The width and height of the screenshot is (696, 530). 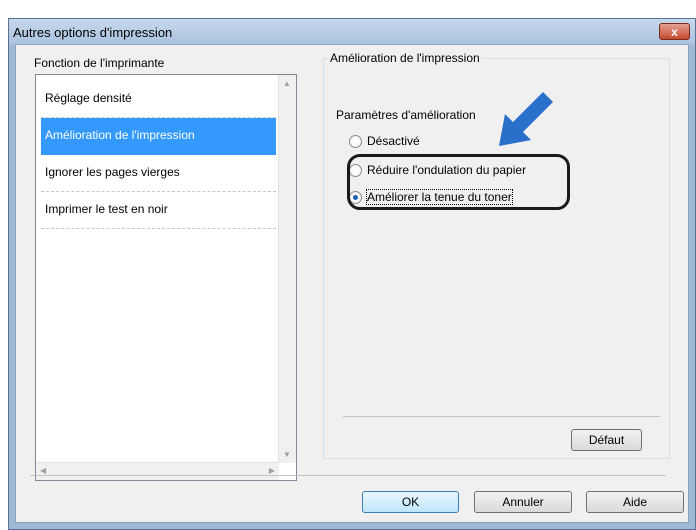 I want to click on window-title: Autres options d'impression, so click(x=93, y=32).